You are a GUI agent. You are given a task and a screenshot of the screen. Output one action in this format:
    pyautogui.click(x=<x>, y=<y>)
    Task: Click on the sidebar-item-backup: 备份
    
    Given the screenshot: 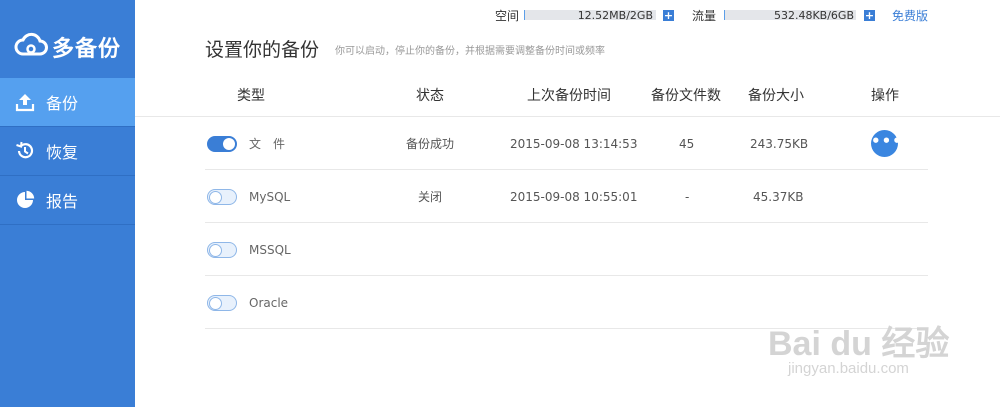 What is the action you would take?
    pyautogui.click(x=67, y=102)
    